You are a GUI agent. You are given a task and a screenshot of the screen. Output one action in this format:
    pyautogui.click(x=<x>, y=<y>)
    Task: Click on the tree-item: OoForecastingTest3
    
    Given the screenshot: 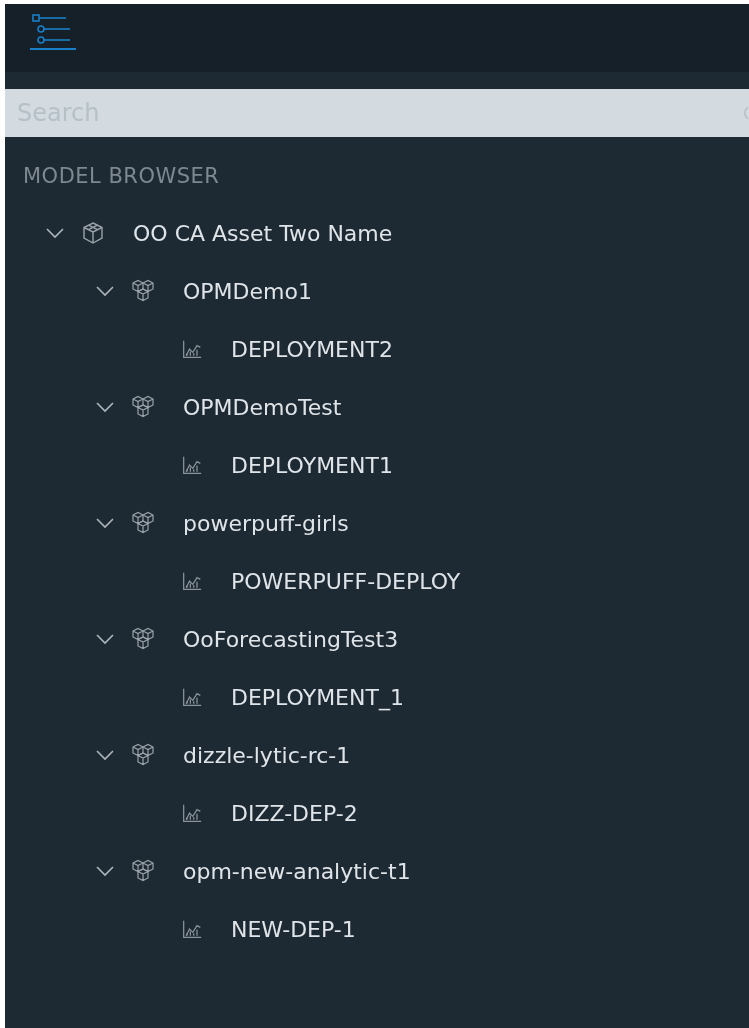 What is the action you would take?
    pyautogui.click(x=291, y=639)
    